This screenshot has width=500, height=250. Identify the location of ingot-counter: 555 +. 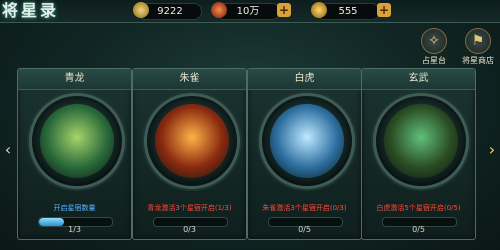
(351, 11).